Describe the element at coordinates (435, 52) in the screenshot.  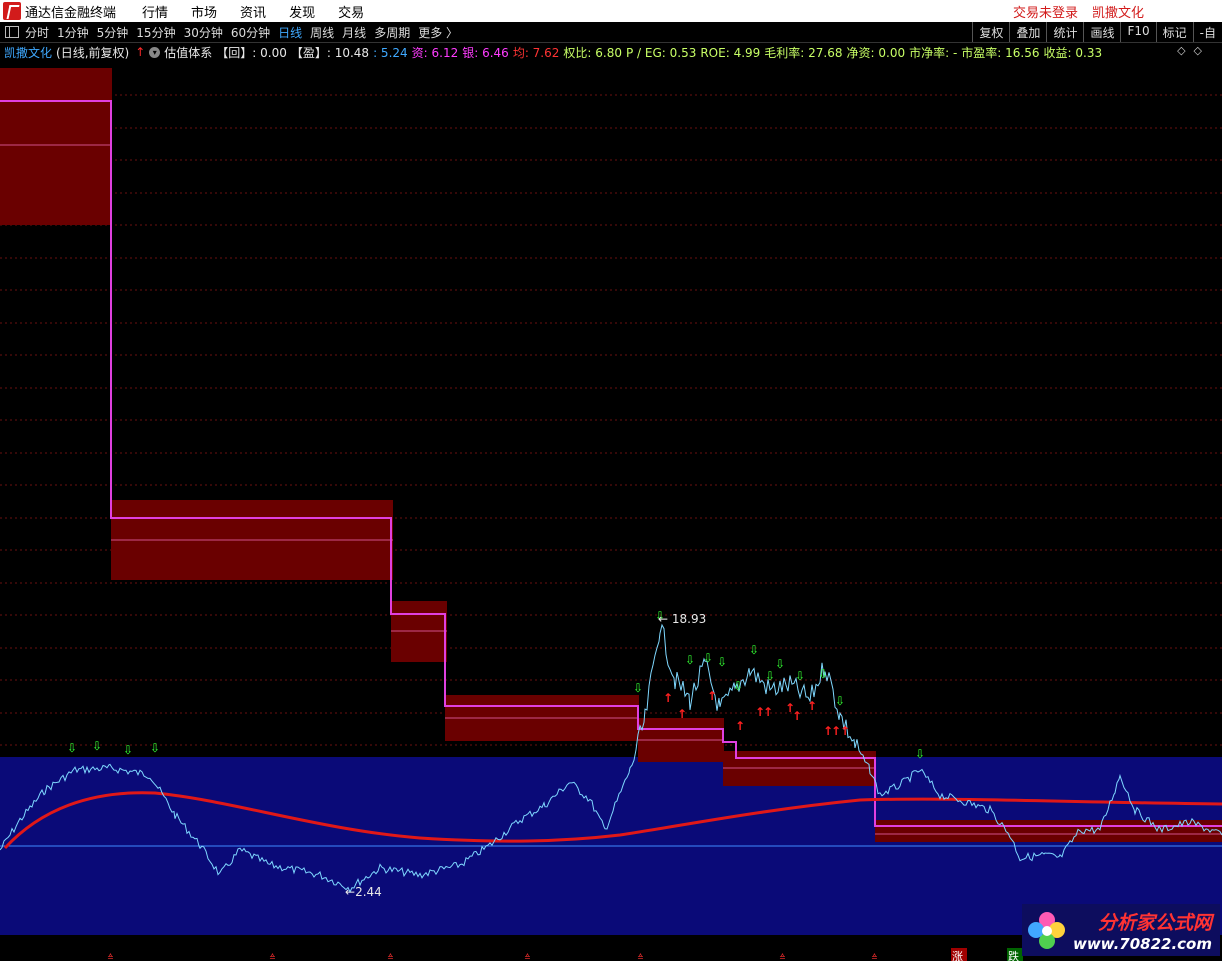
I see `indicator-value-3: 资: 6.12` at that location.